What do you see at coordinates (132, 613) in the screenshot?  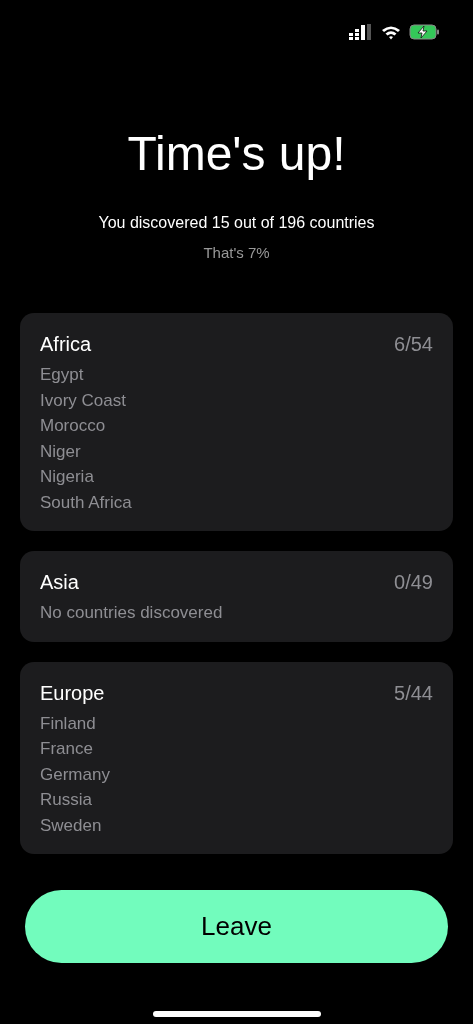 I see `empty-message: No countries discovered` at bounding box center [132, 613].